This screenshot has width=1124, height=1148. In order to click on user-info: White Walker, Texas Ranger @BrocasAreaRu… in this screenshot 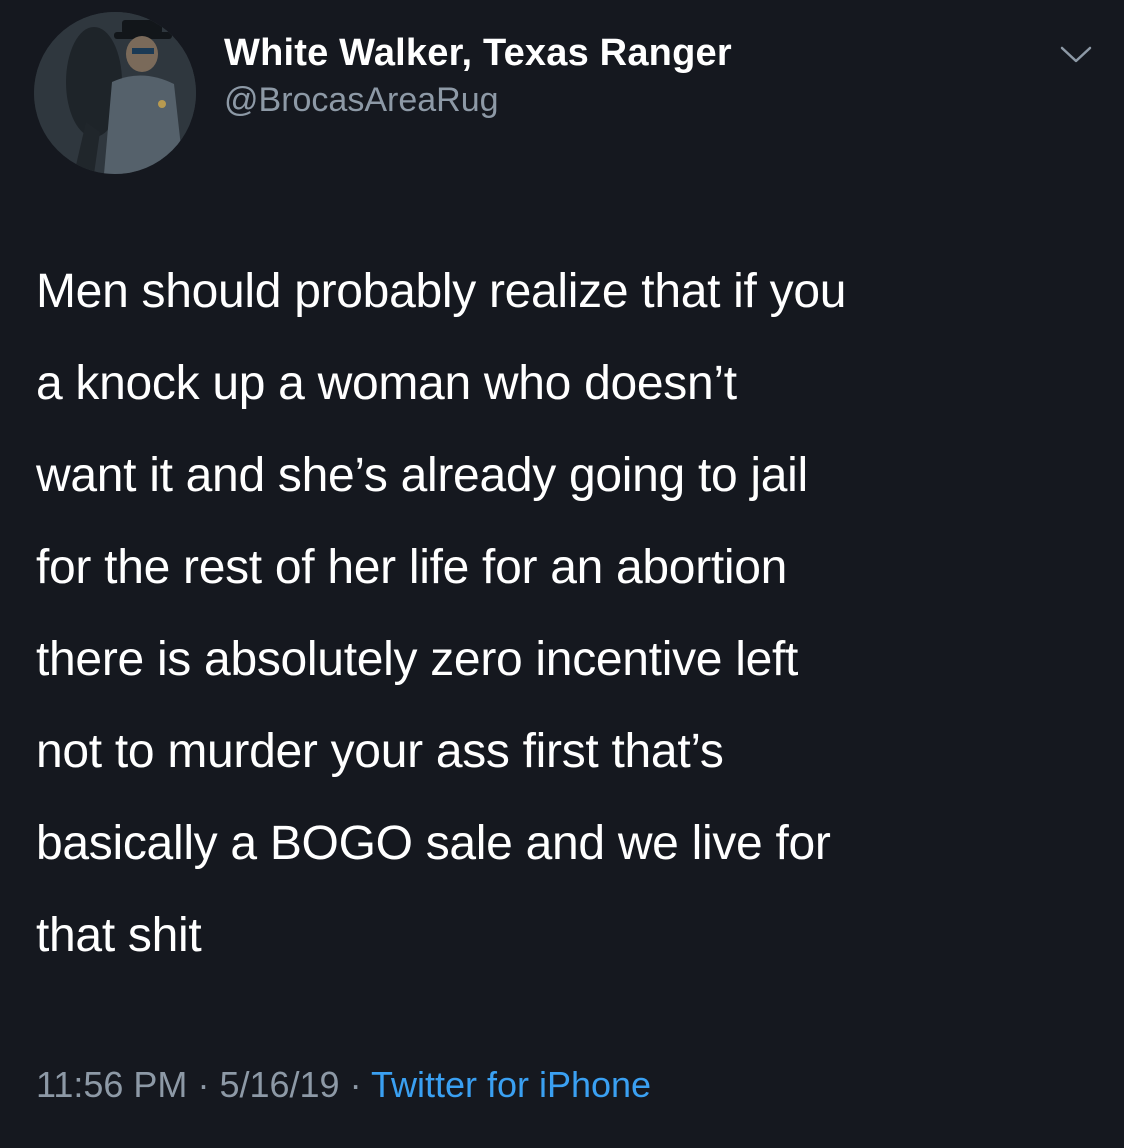, I will do `click(478, 76)`.